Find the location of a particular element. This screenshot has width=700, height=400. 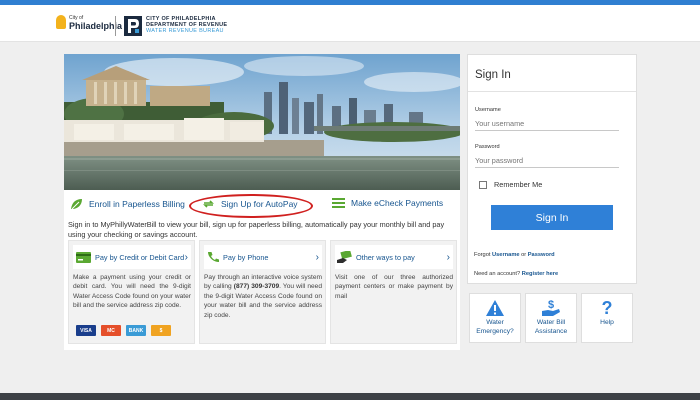

pay-by-card-title: Pay by Credit or Debit Card is located at coordinates (140, 257).